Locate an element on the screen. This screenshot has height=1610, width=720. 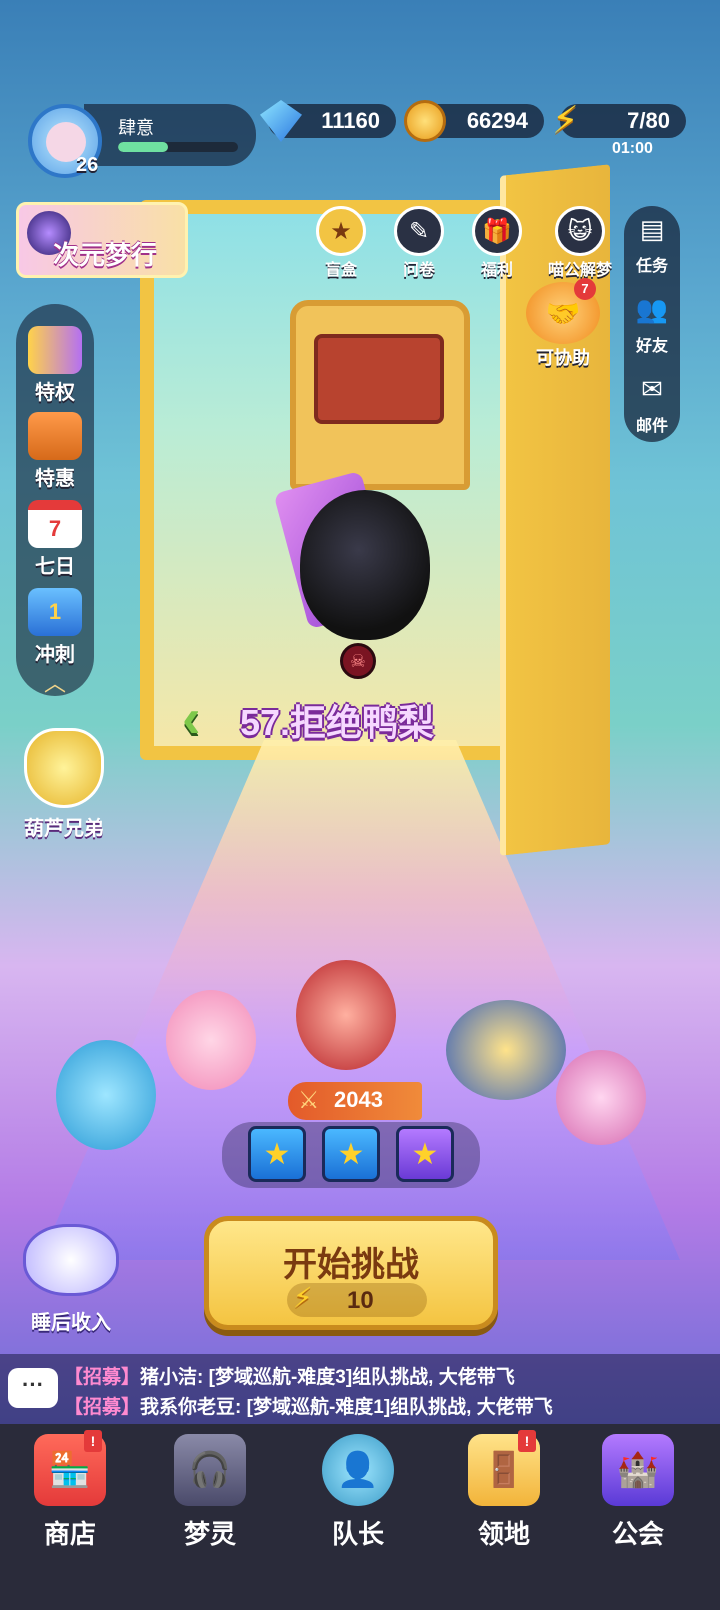
event-banner: 次元梦行 is located at coordinates (102, 240).